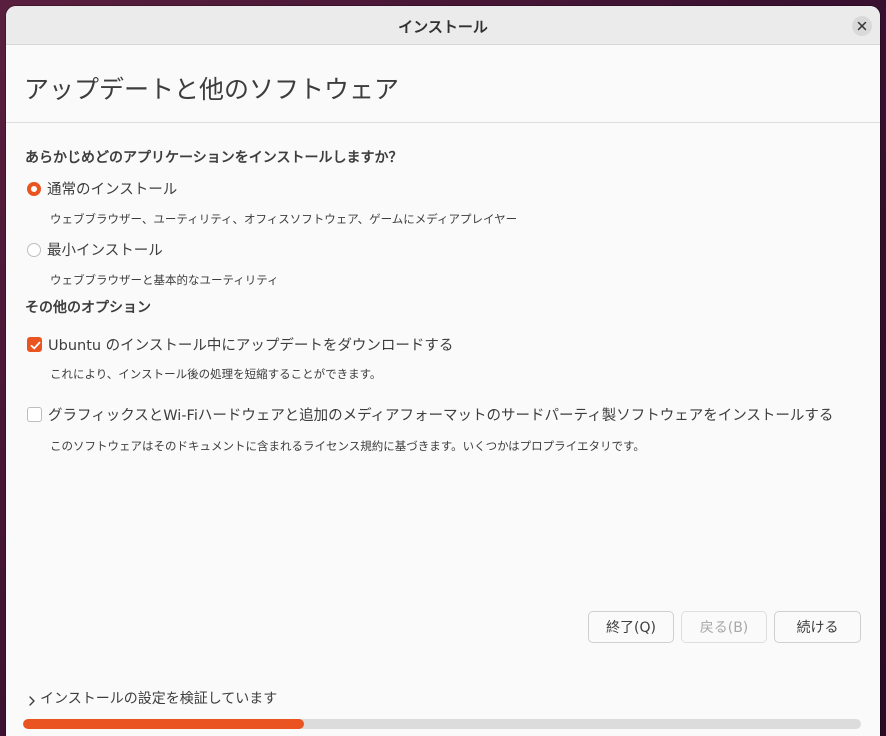 Image resolution: width=886 pixels, height=736 pixels. What do you see at coordinates (817, 627) in the screenshot?
I see `continue-button: 続ける` at bounding box center [817, 627].